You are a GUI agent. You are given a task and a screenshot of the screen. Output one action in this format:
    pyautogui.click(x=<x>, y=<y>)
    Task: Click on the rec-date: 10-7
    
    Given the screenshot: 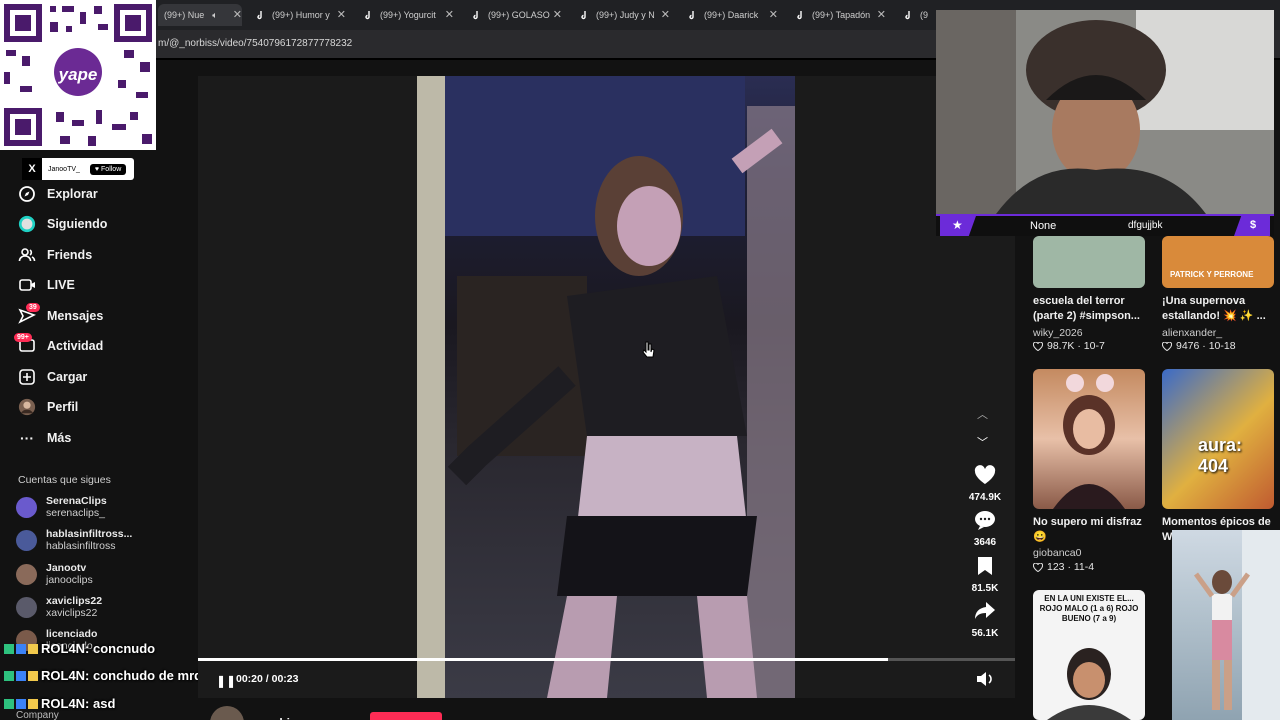 What is the action you would take?
    pyautogui.click(x=1094, y=346)
    